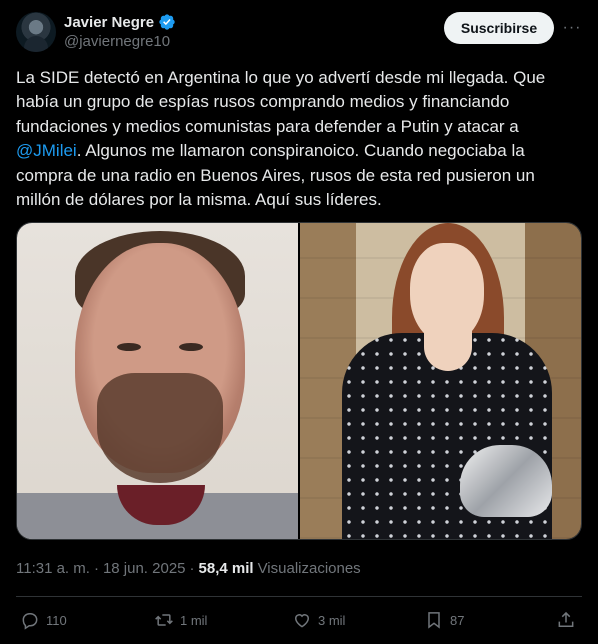 Image resolution: width=598 pixels, height=644 pixels. What do you see at coordinates (167, 22) in the screenshot?
I see `verified-badge-icon` at bounding box center [167, 22].